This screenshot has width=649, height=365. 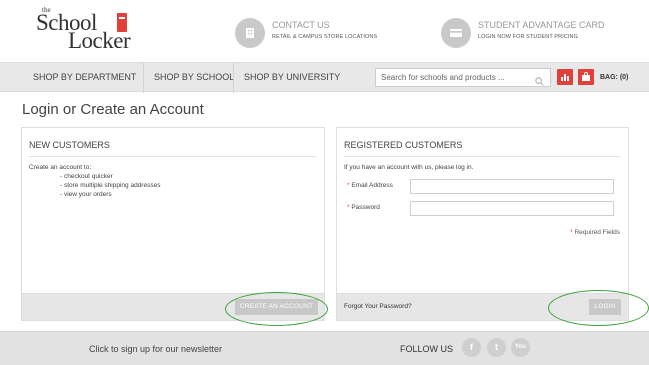 I want to click on email-field, so click(x=512, y=186).